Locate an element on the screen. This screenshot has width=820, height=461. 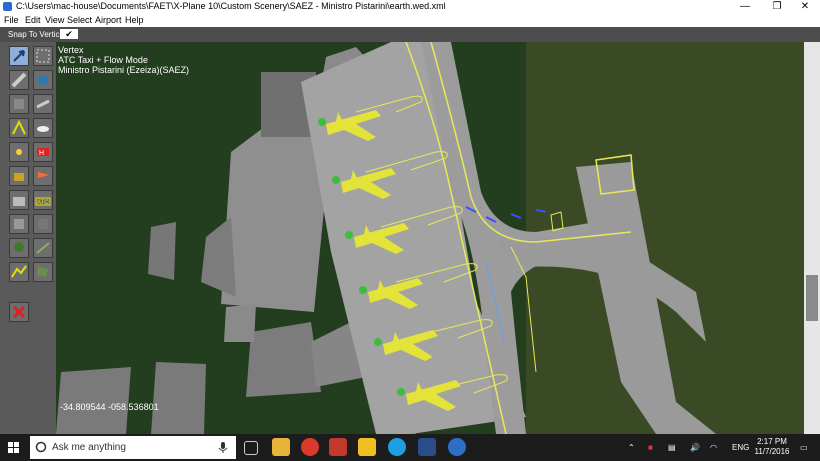
wifi-icon: ◠ is located at coordinates (713, 447).